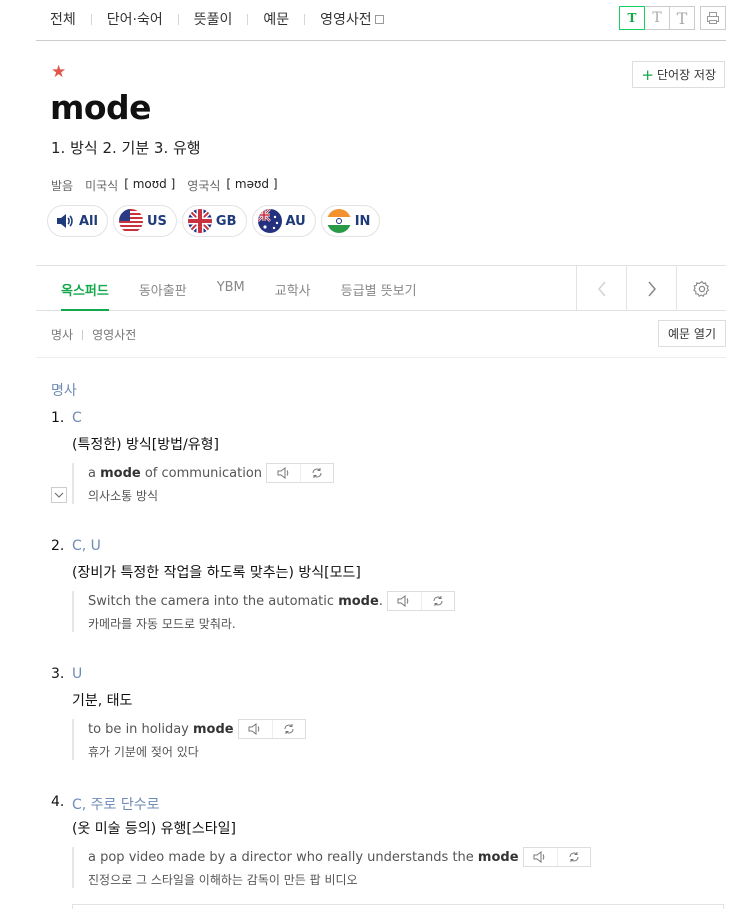 This screenshot has width=746, height=909. What do you see at coordinates (189, 739) in the screenshot?
I see `example: to be in holiday mode 휴가 기분에 젖어 있다` at bounding box center [189, 739].